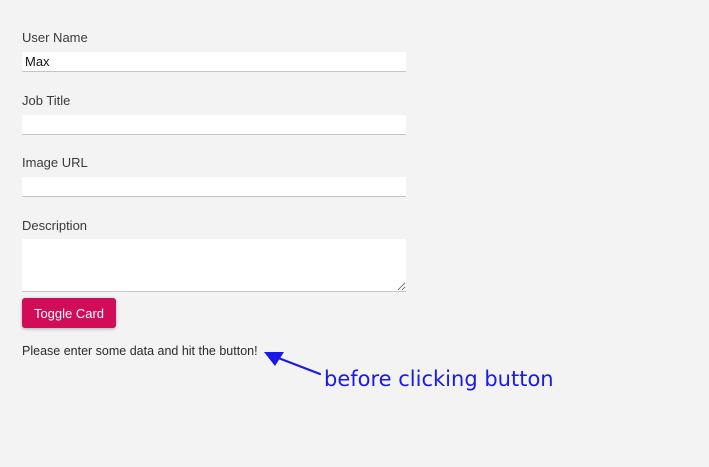  I want to click on image-url-label: Image URL, so click(55, 162).